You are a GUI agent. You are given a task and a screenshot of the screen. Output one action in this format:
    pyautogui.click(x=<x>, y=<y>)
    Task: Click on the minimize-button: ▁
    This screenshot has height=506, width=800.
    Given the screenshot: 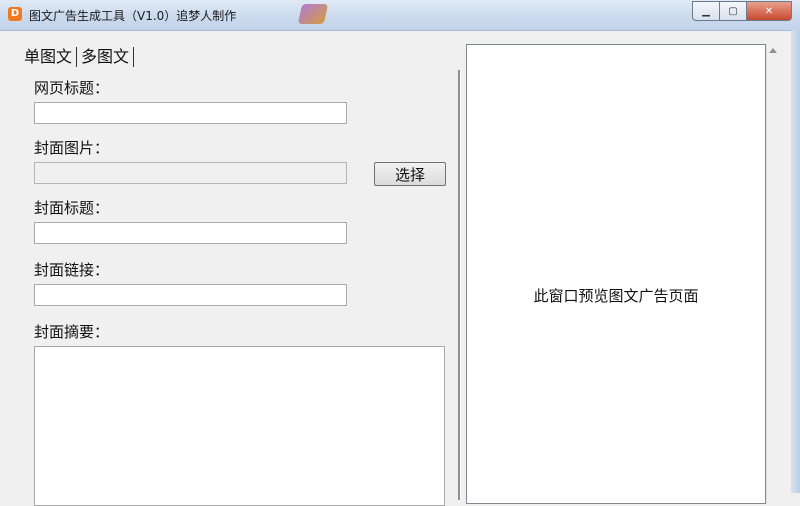 What is the action you would take?
    pyautogui.click(x=706, y=11)
    